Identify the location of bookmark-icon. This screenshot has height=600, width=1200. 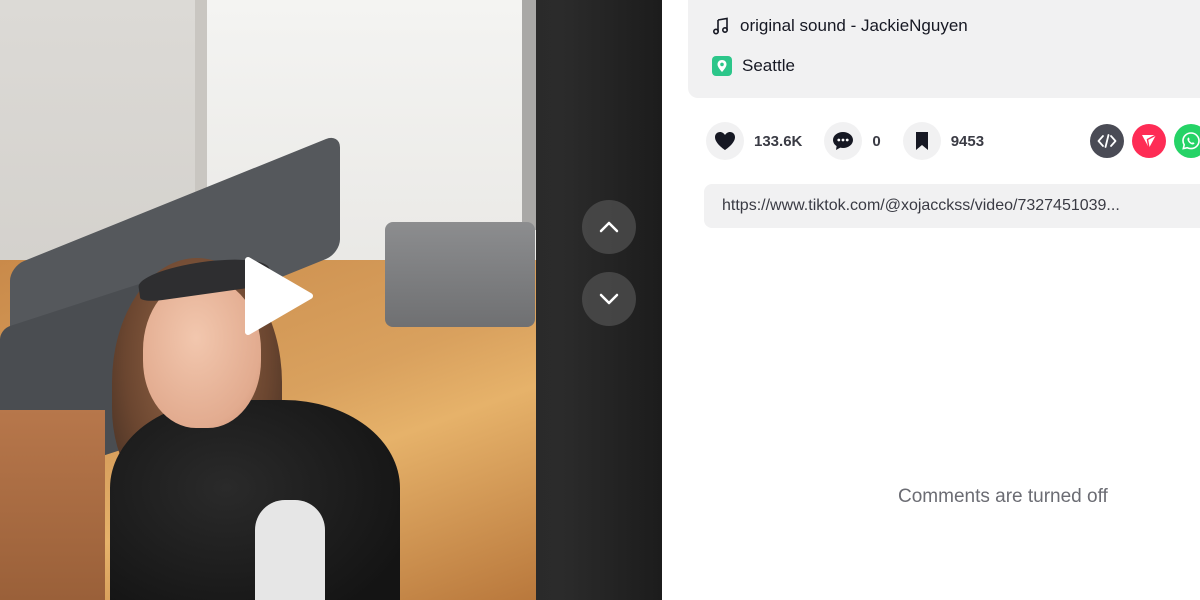
(921, 141).